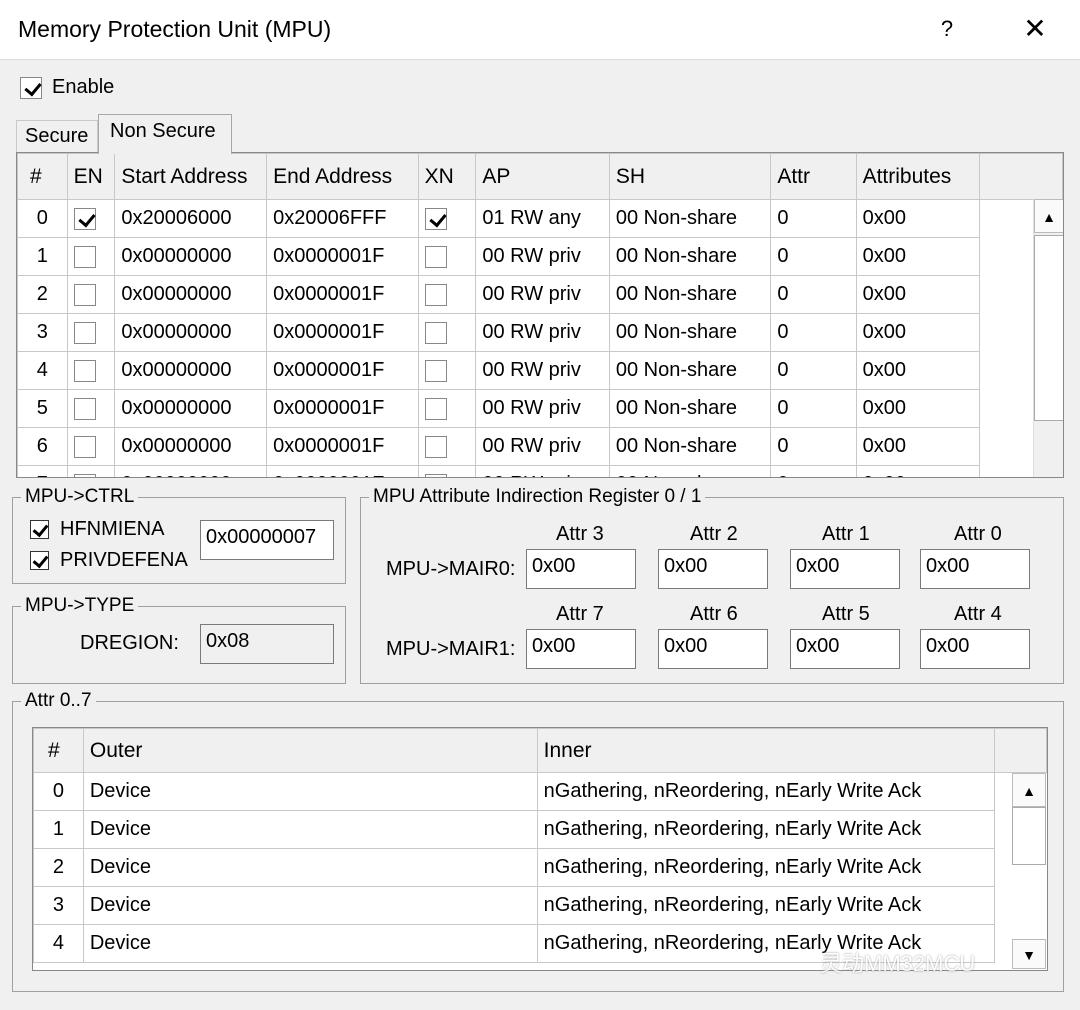 The height and width of the screenshot is (1010, 1080). Describe the element at coordinates (57, 136) in the screenshot. I see `tab-secure: Secure` at that location.